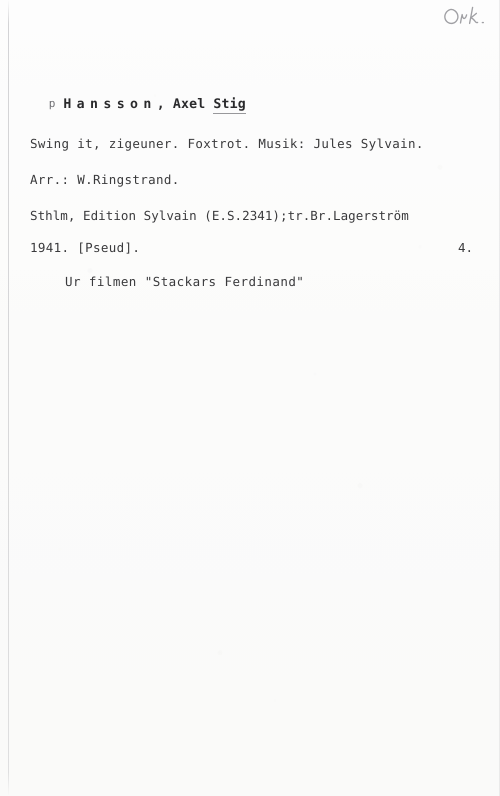  I want to click on entry-arranger-line: Arr.: W.Ringstrand., so click(105, 179).